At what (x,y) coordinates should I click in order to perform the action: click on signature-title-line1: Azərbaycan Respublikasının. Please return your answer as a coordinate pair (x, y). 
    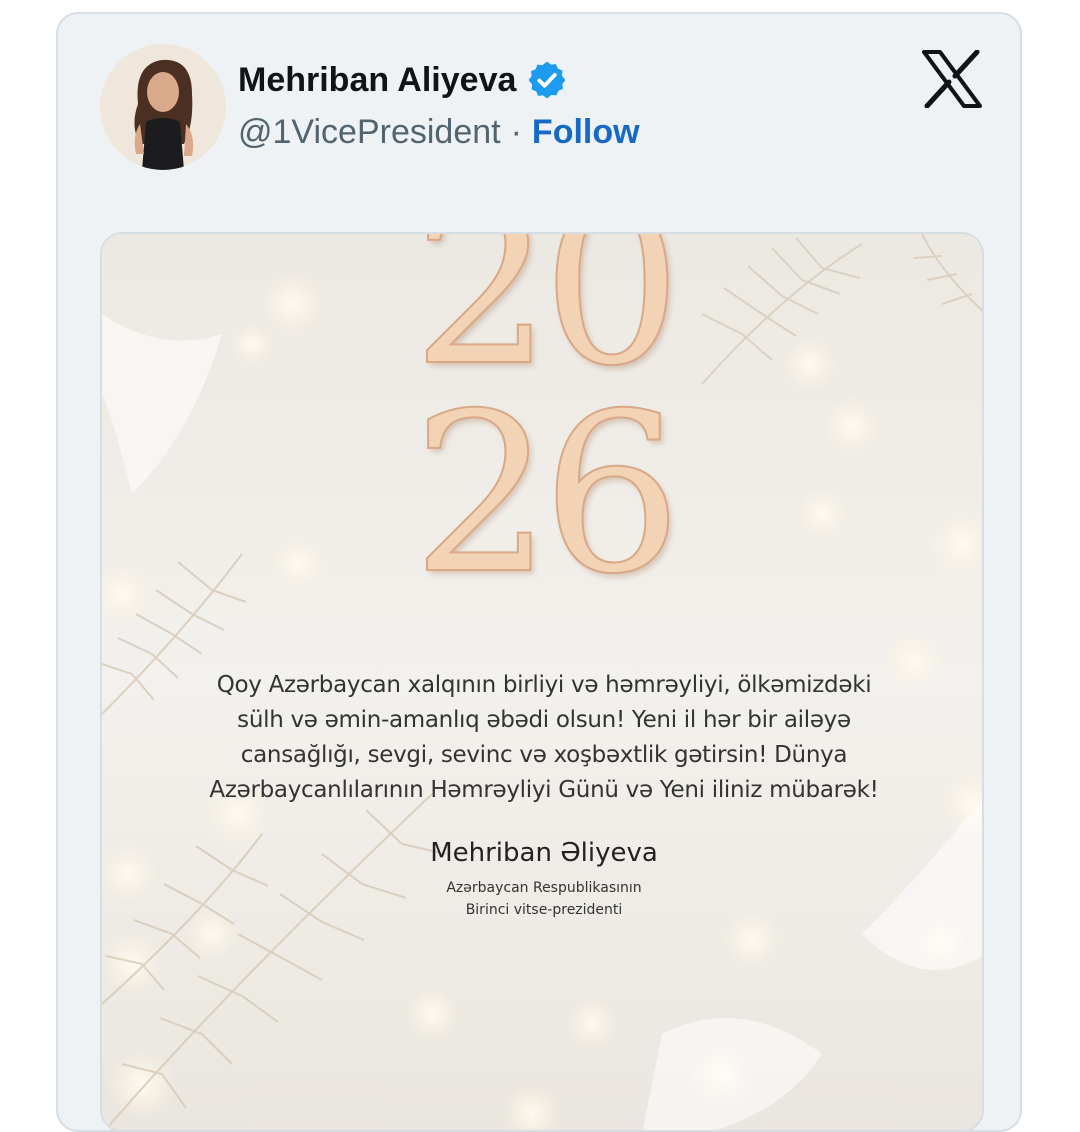
    Looking at the image, I should click on (544, 888).